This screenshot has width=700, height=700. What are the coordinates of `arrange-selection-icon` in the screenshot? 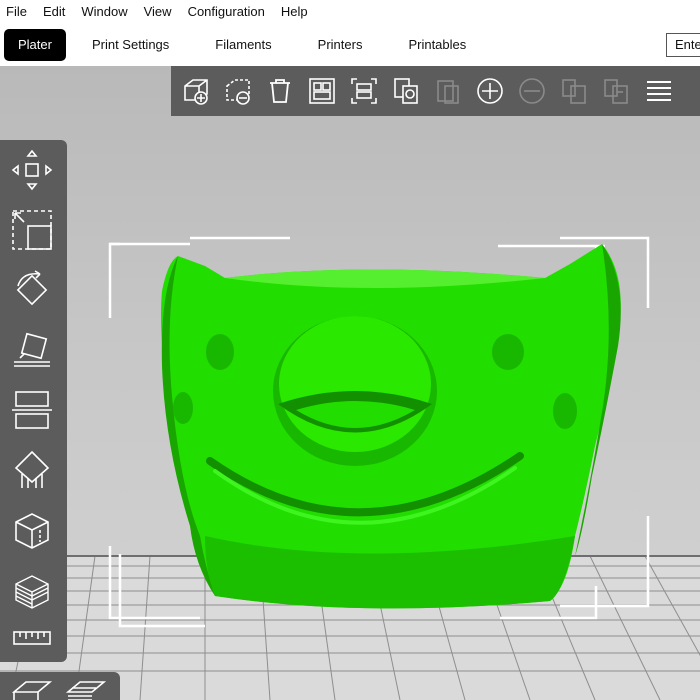 It's located at (364, 91).